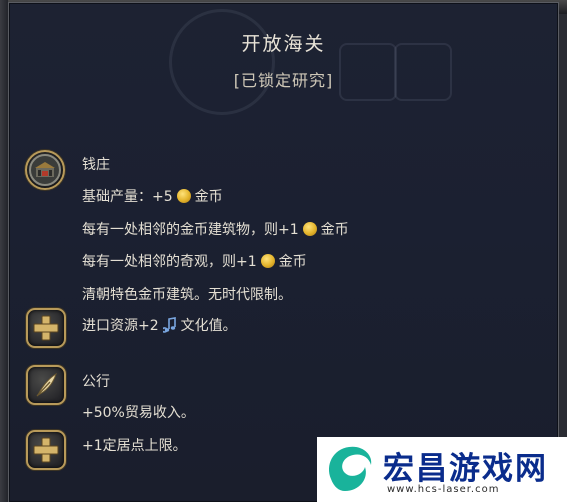  Describe the element at coordinates (96, 382) in the screenshot. I see `building-name-cohong: 公行` at that location.